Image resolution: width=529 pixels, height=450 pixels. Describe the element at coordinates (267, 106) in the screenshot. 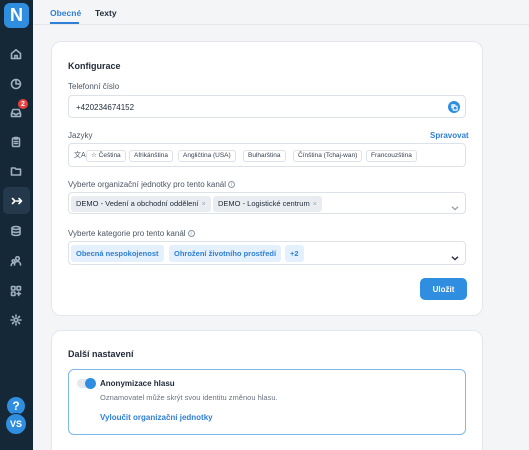

I see `phone-field: +420234674152` at that location.